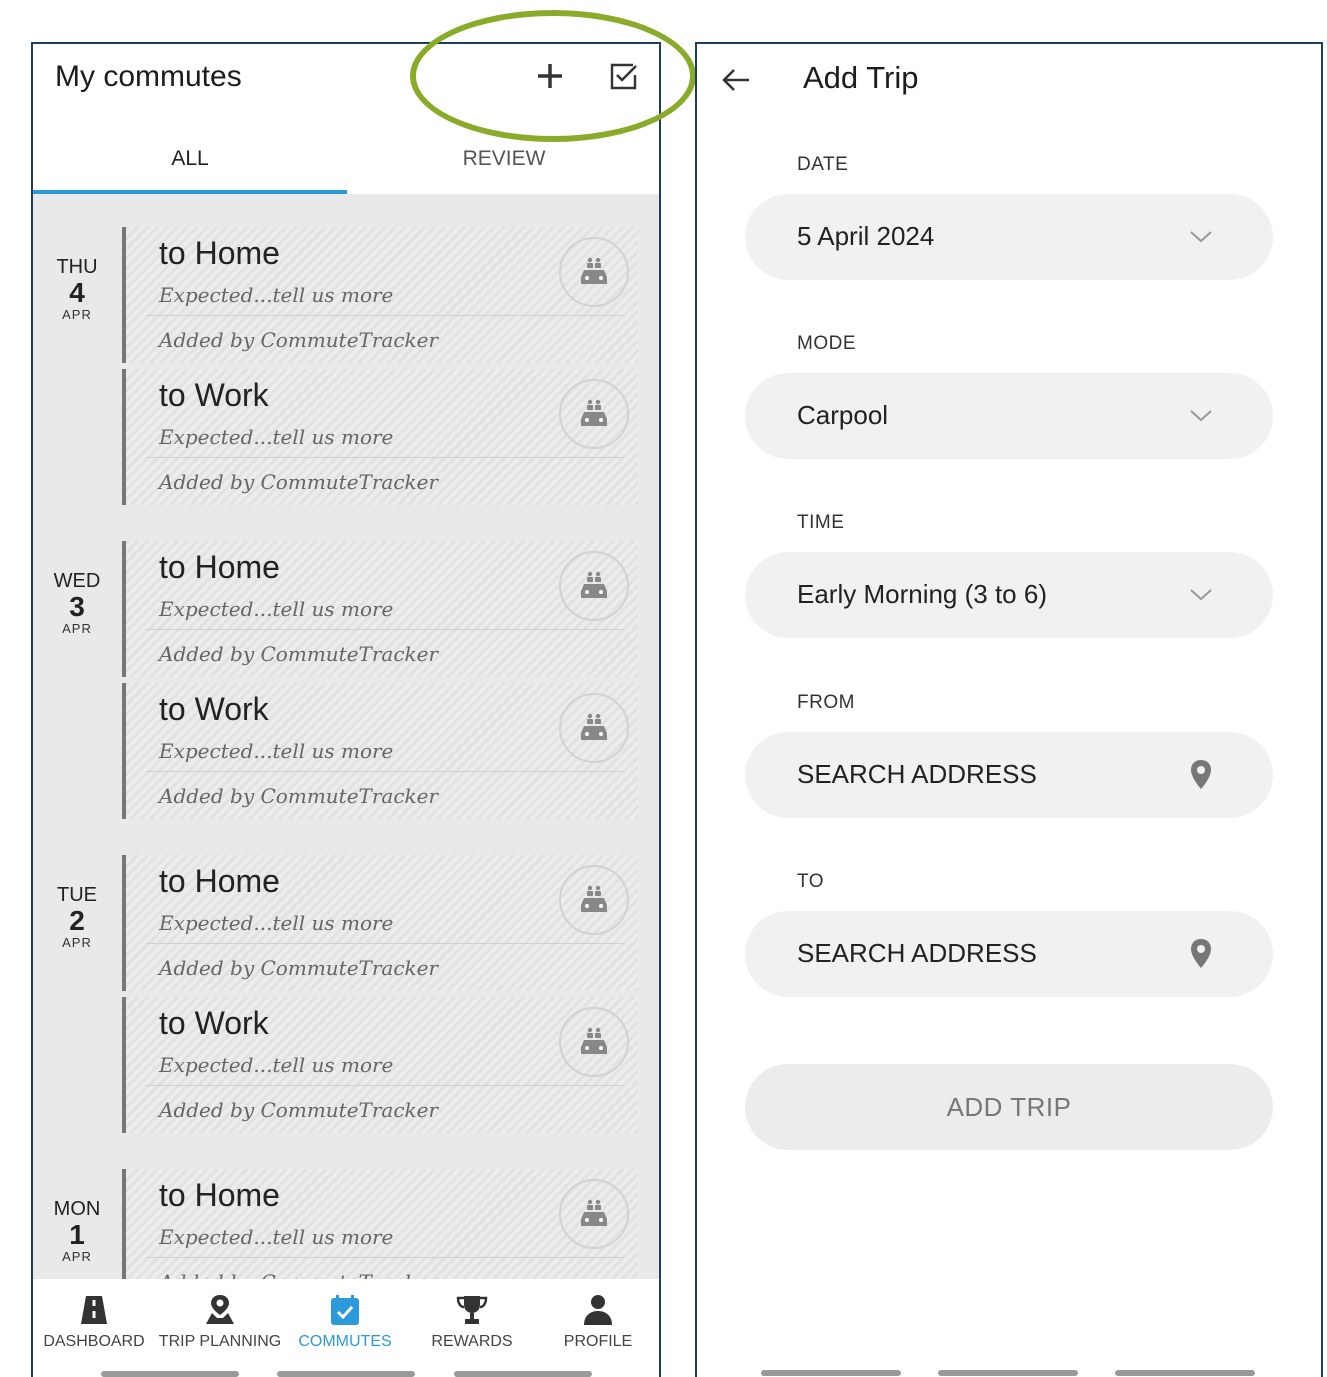 Image resolution: width=1327 pixels, height=1377 pixels. Describe the element at coordinates (826, 343) in the screenshot. I see `mode-label: MODE` at that location.